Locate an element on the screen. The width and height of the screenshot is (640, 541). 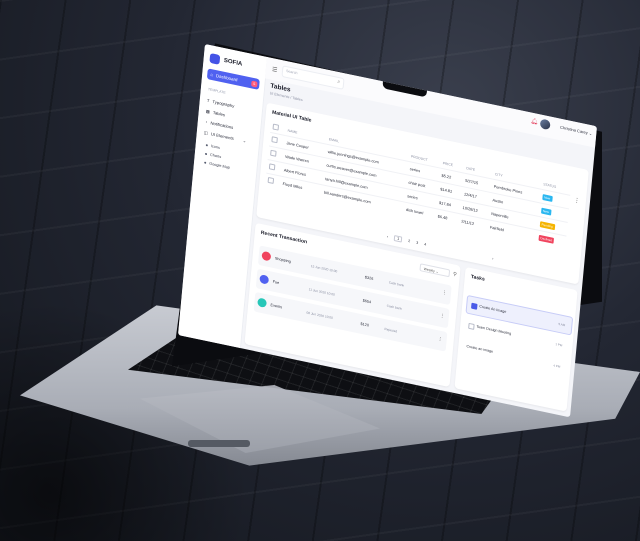
task-label: Create An Image is located at coordinates (493, 309).